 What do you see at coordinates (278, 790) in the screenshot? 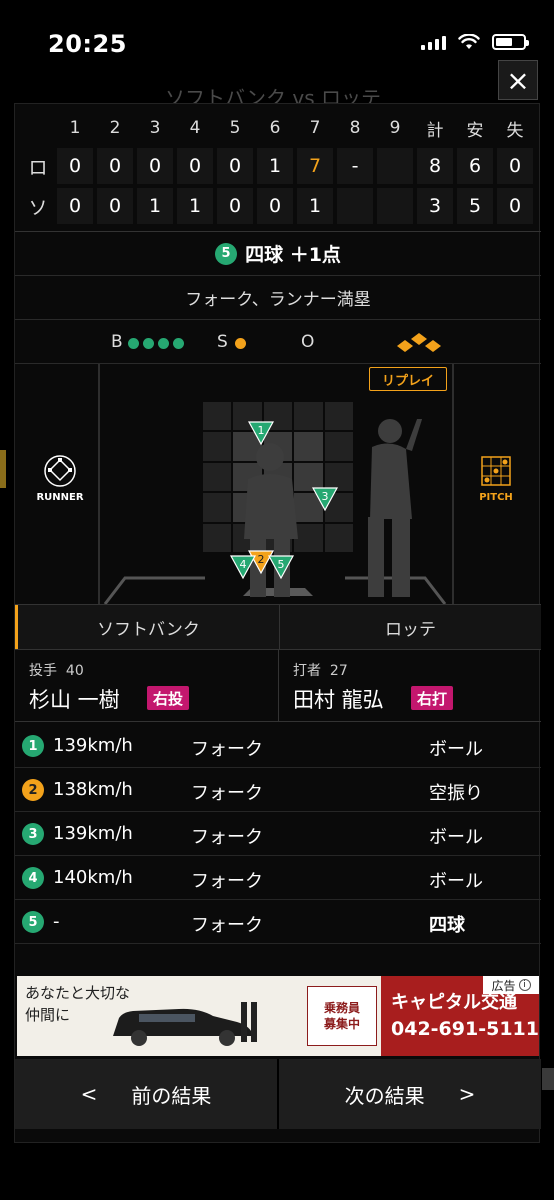
I see `pitch-row: 2 138km/h フォーク 空振り` at bounding box center [278, 790].